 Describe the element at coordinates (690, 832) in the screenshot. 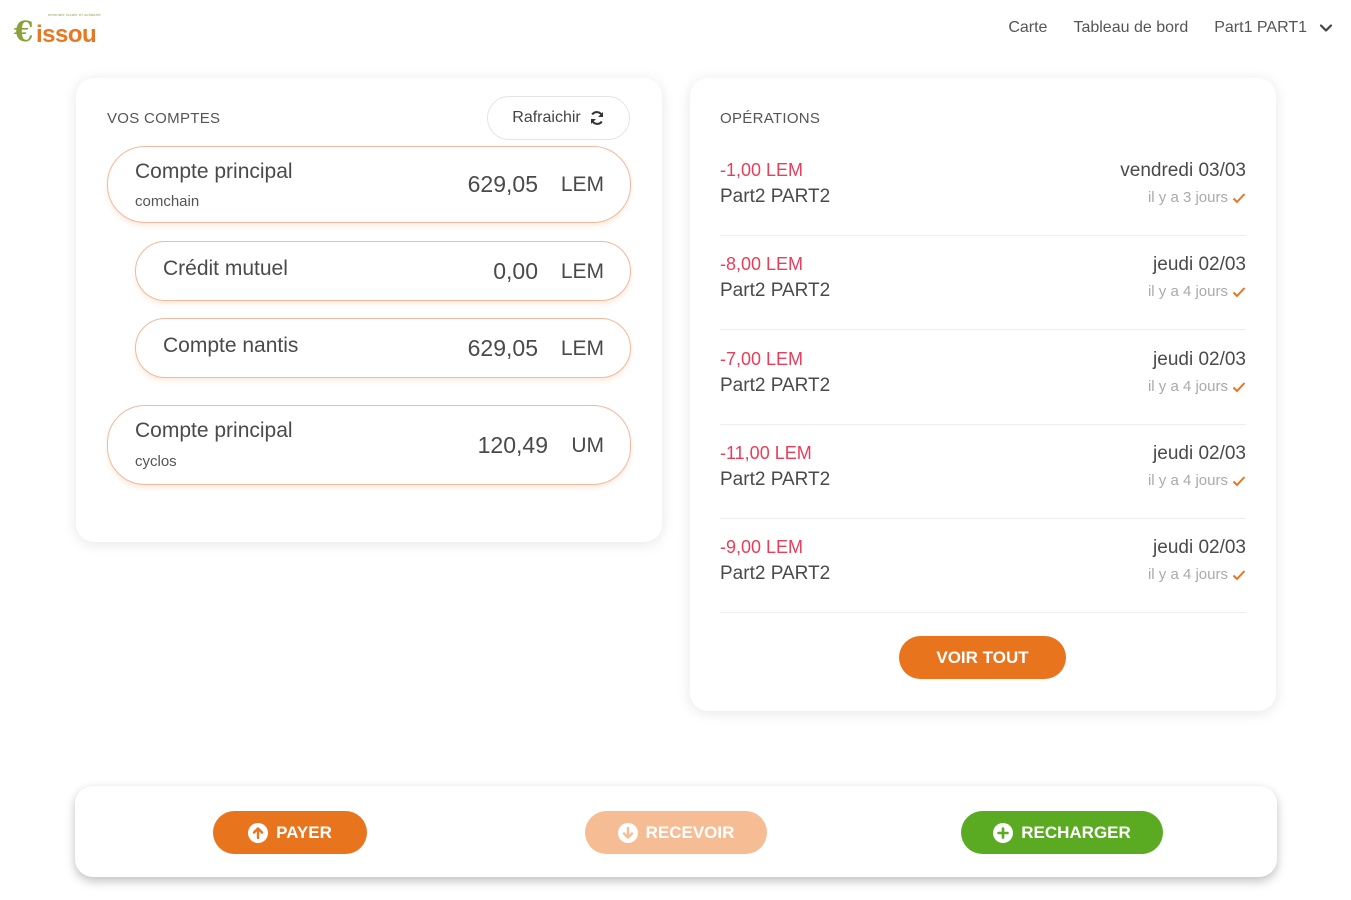

I see `receive-label: RECEVOIR` at that location.